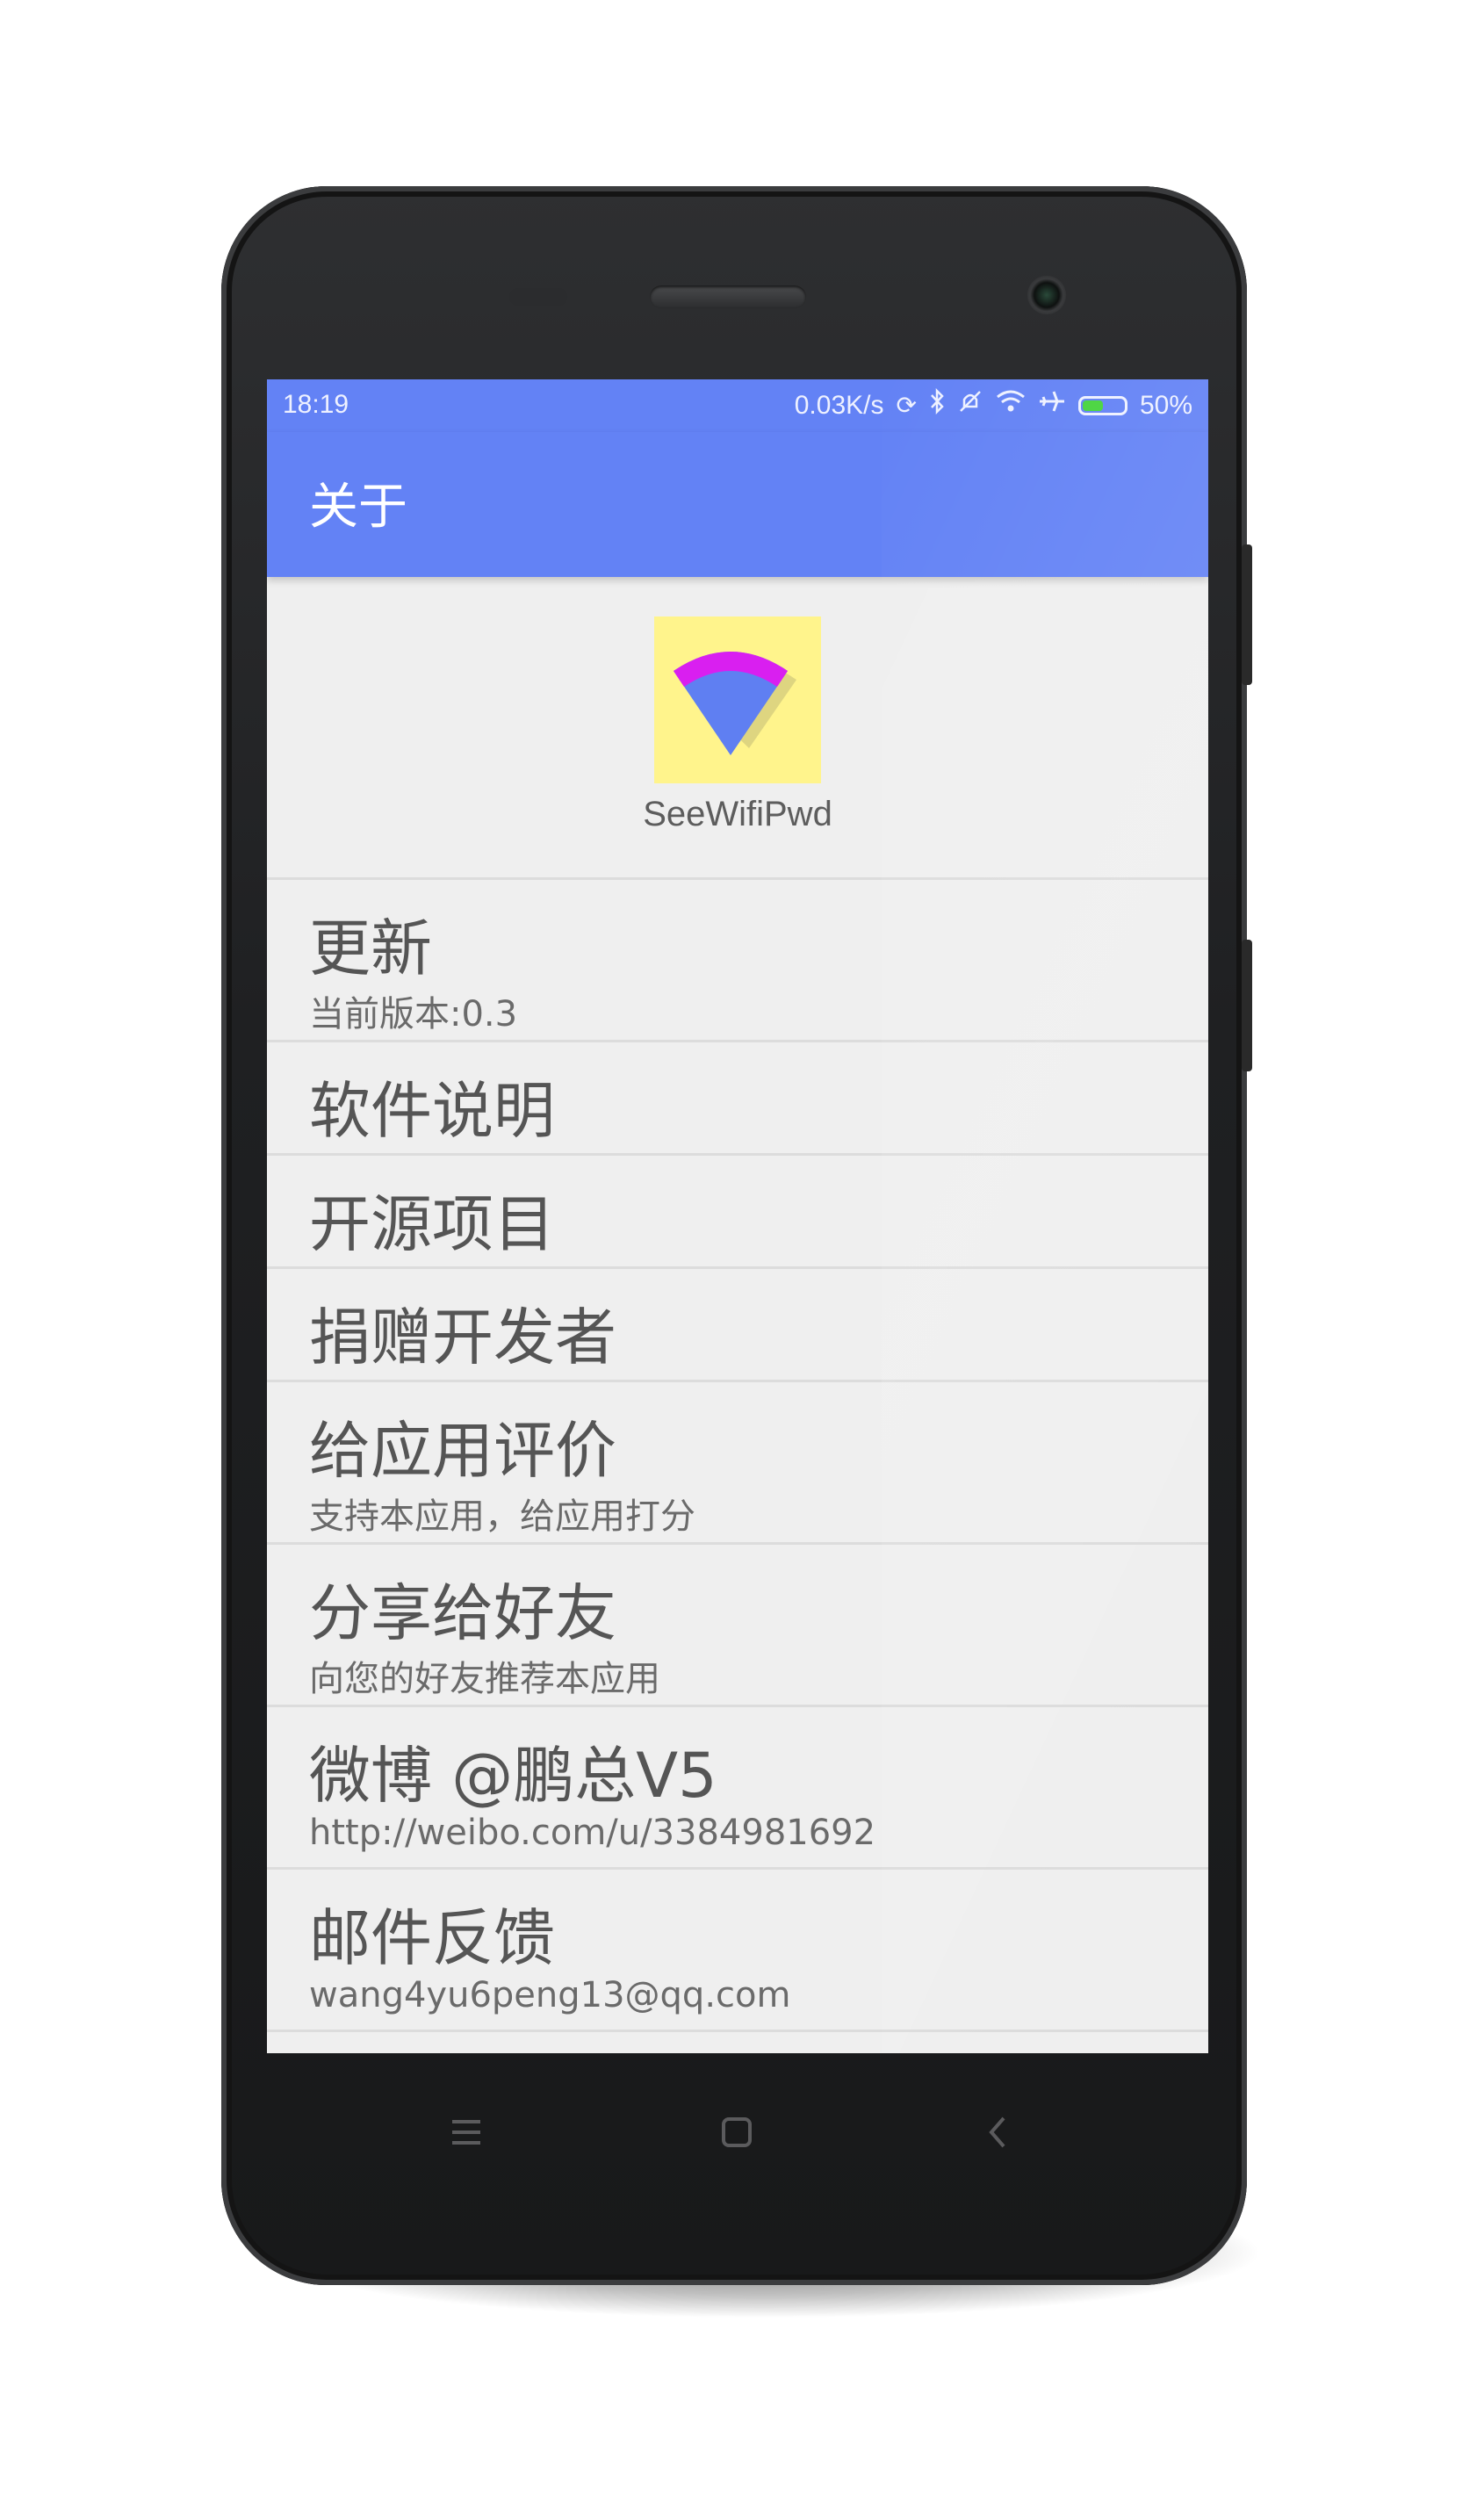 The width and height of the screenshot is (1484, 2509). Describe the element at coordinates (538, 297) in the screenshot. I see `proximity-sensor` at that location.